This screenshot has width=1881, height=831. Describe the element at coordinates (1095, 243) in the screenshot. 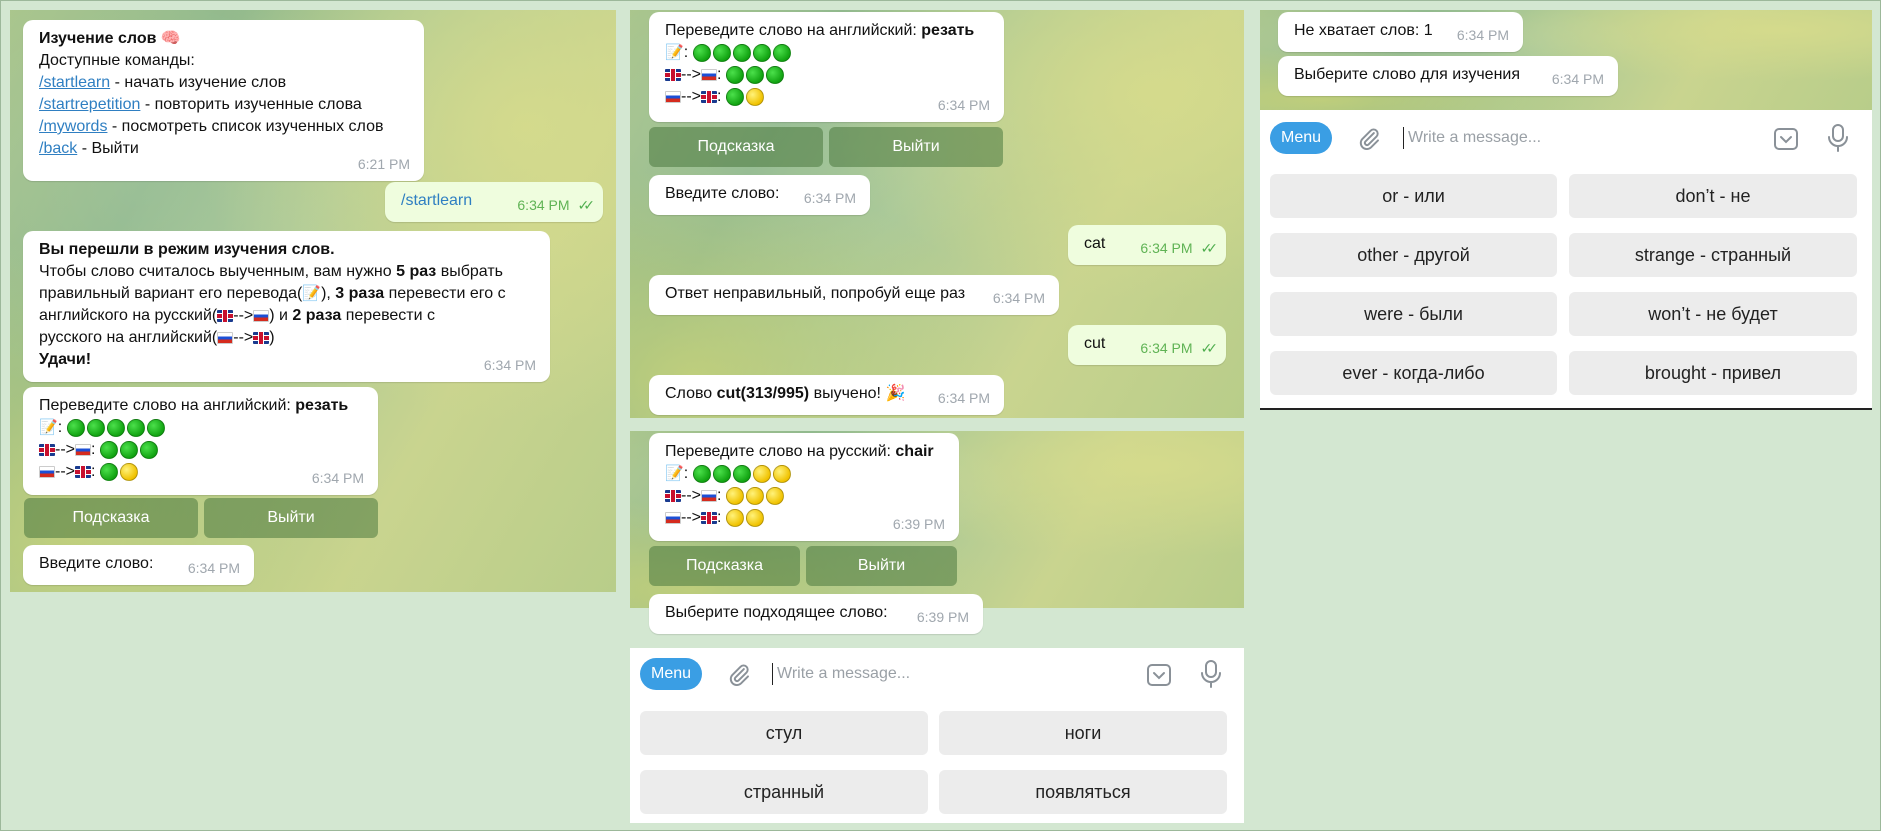

I see `message-text: cat` at that location.